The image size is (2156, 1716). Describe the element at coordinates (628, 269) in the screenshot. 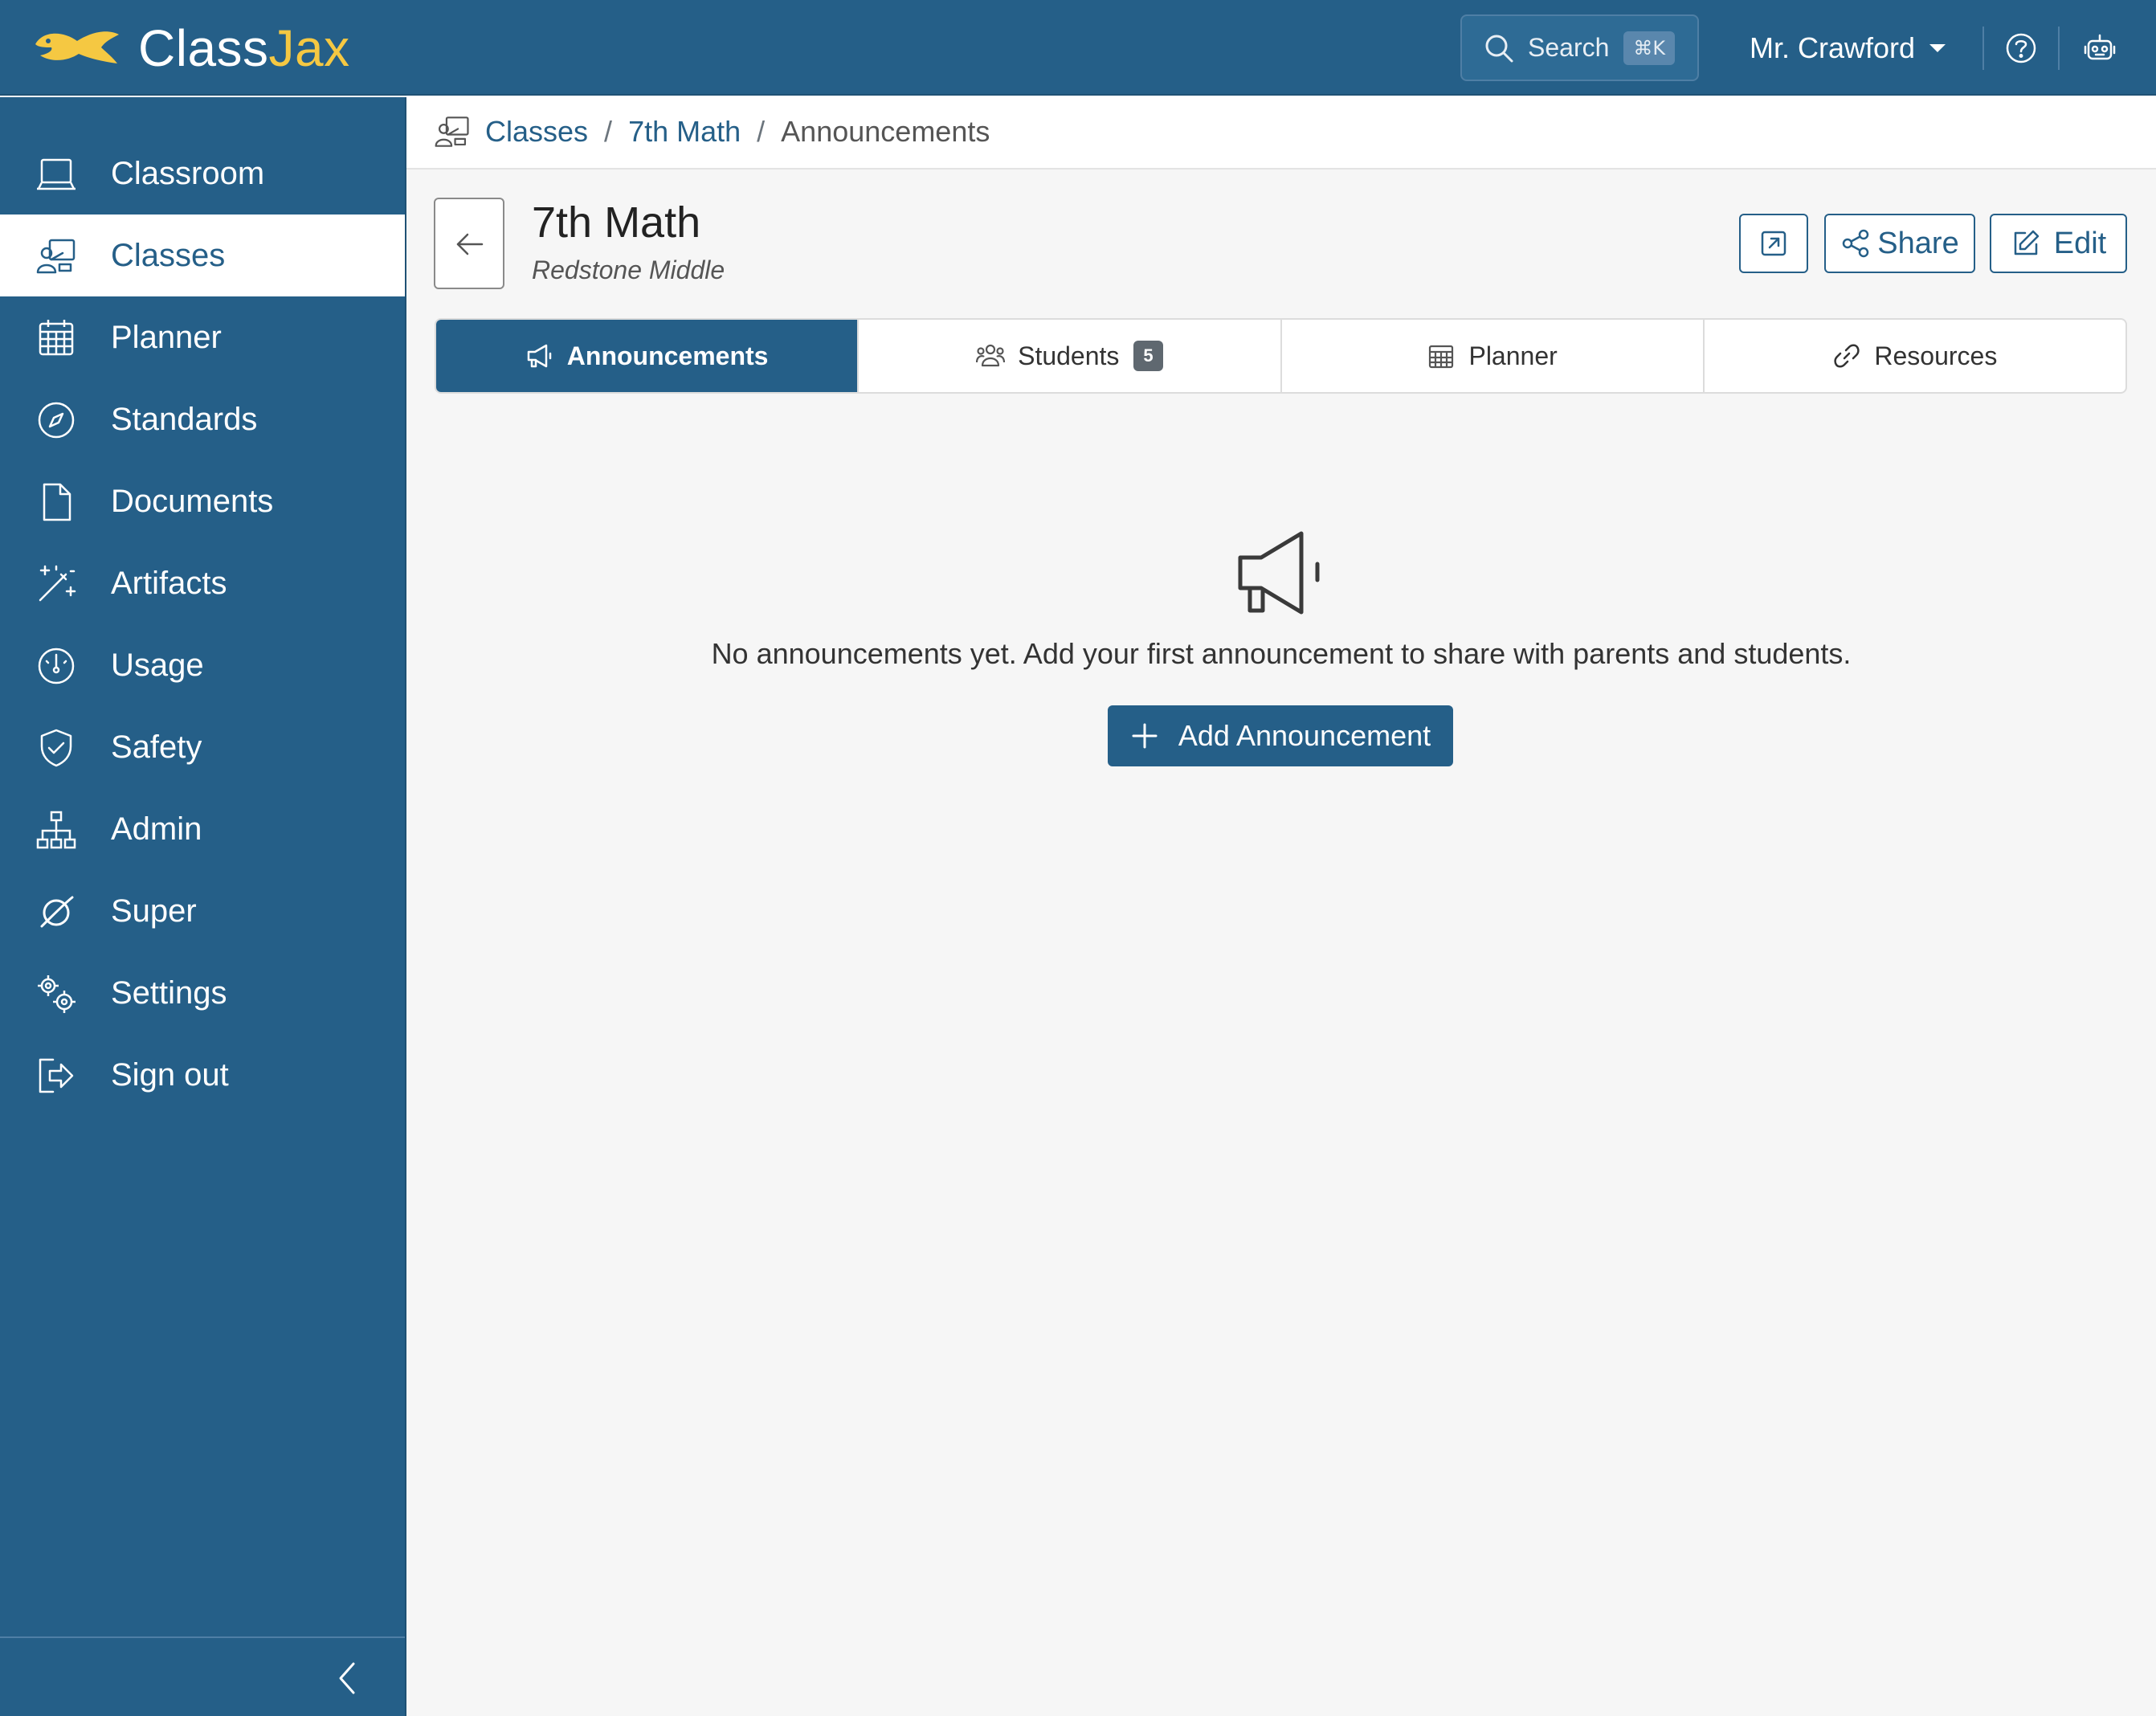

I see `school-name: Redstone Middle` at that location.